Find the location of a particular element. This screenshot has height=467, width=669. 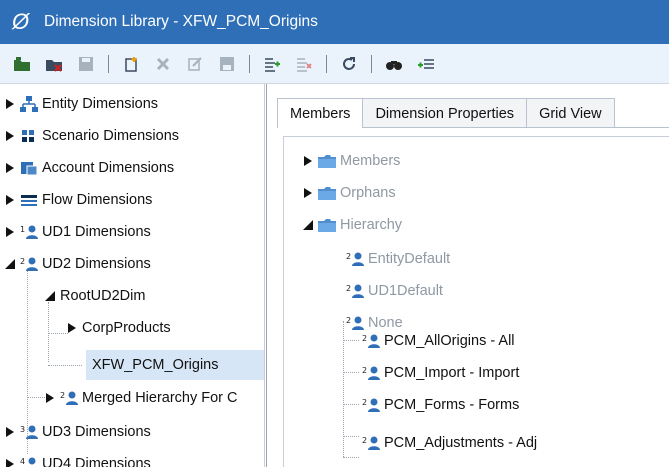

tab-strip: Members Dimension Properties Grid View is located at coordinates (446, 113).